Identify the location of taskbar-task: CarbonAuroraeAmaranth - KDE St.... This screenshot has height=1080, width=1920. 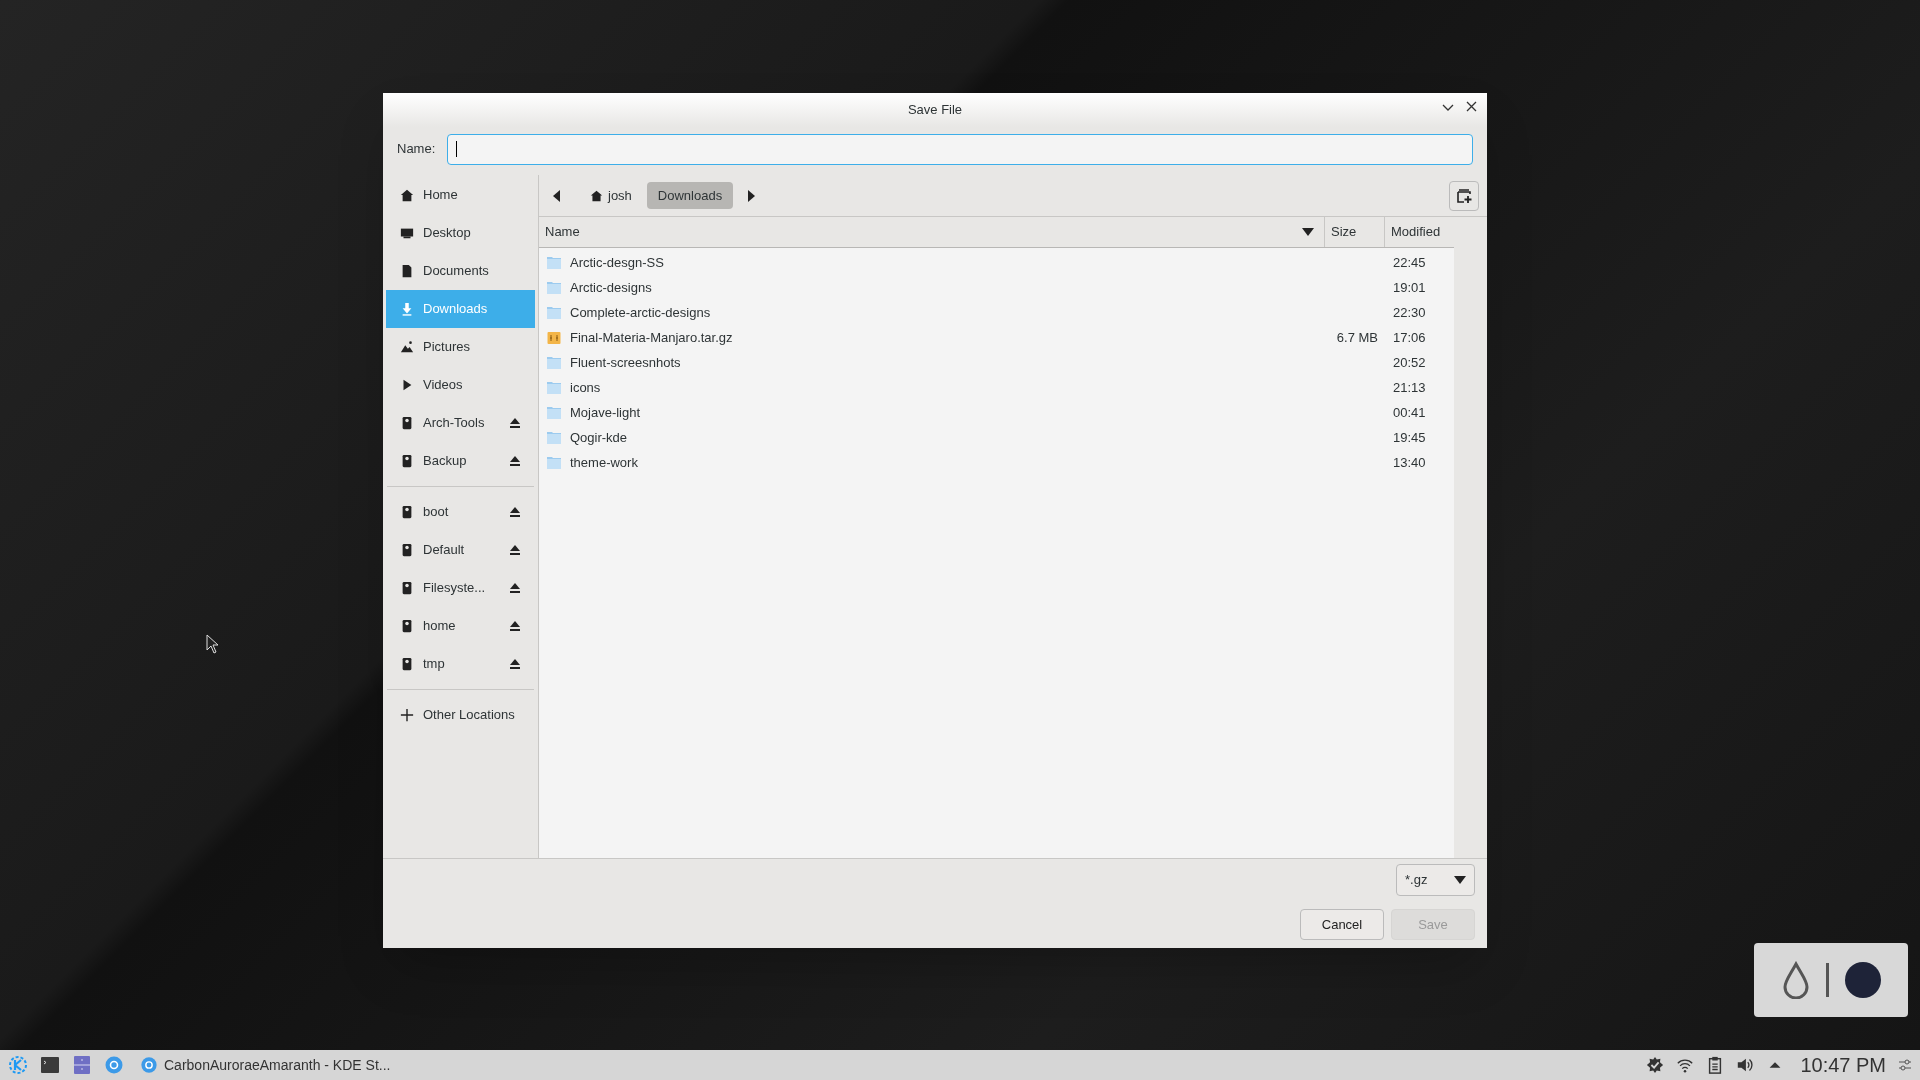
(265, 1065).